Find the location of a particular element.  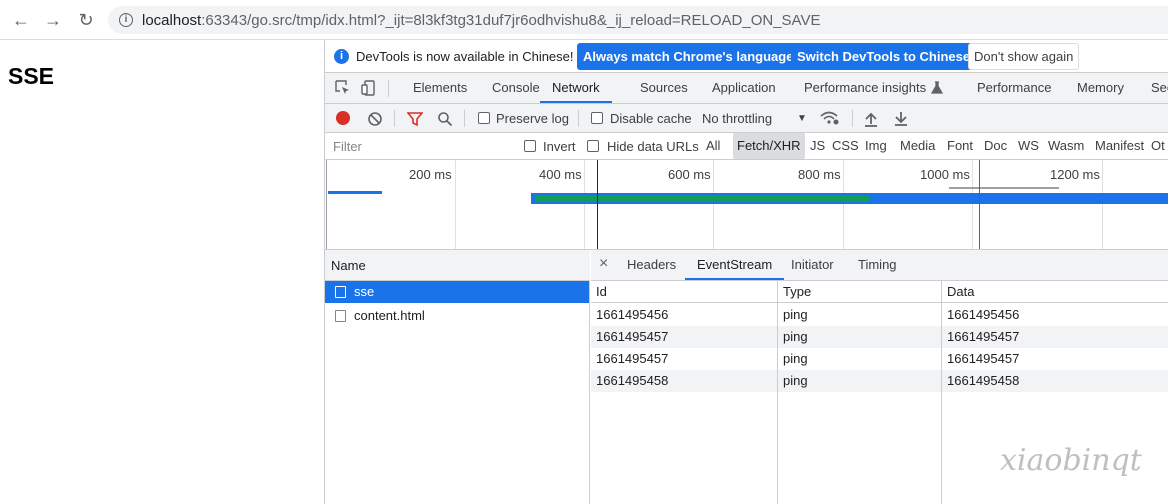

table-row: 1661495456 ping 1661495456 is located at coordinates (879, 315).